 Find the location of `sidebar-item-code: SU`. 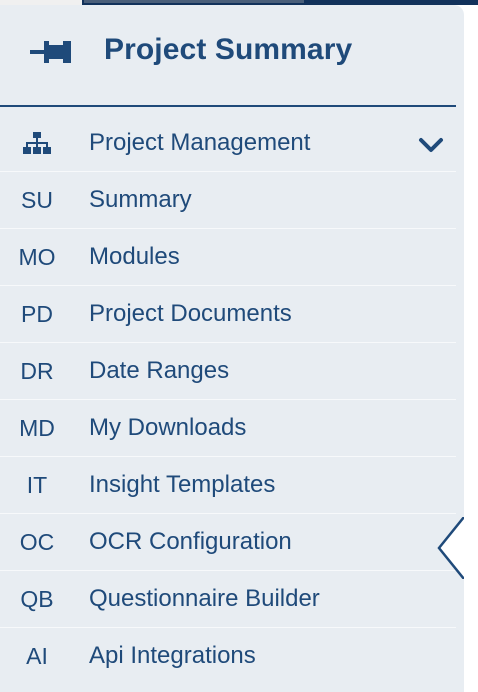

sidebar-item-code: SU is located at coordinates (37, 200).